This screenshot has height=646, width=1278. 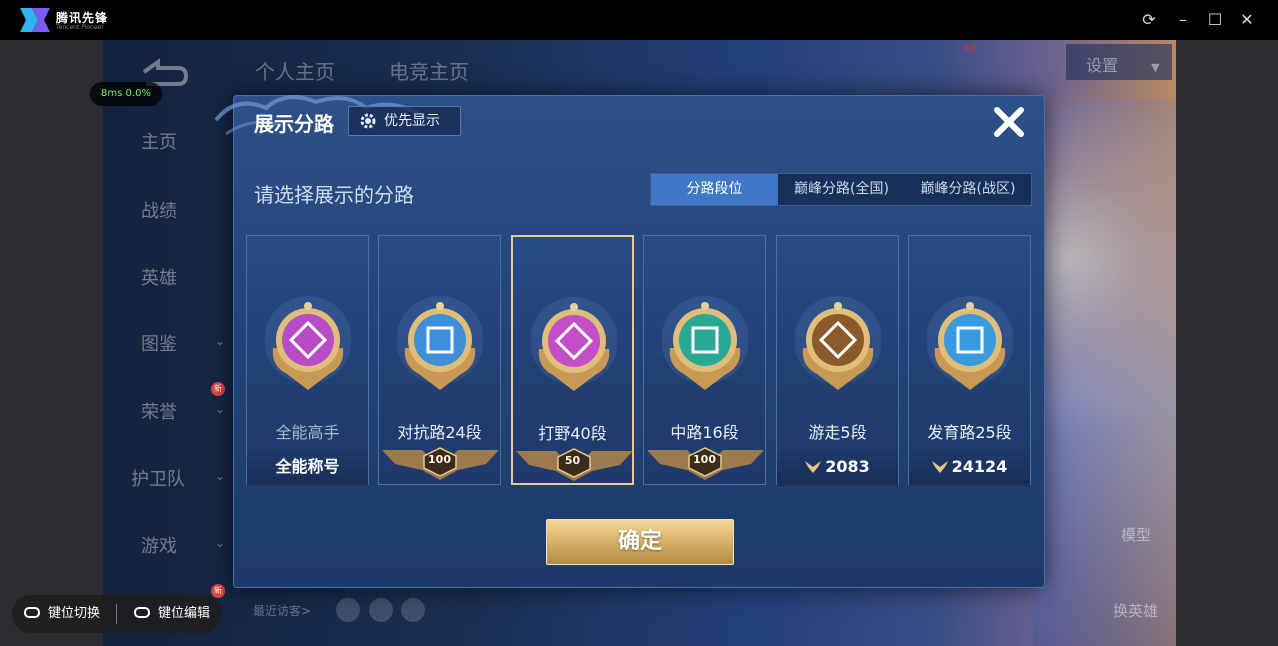 What do you see at coordinates (640, 542) in the screenshot?
I see `confirm-button: 确定` at bounding box center [640, 542].